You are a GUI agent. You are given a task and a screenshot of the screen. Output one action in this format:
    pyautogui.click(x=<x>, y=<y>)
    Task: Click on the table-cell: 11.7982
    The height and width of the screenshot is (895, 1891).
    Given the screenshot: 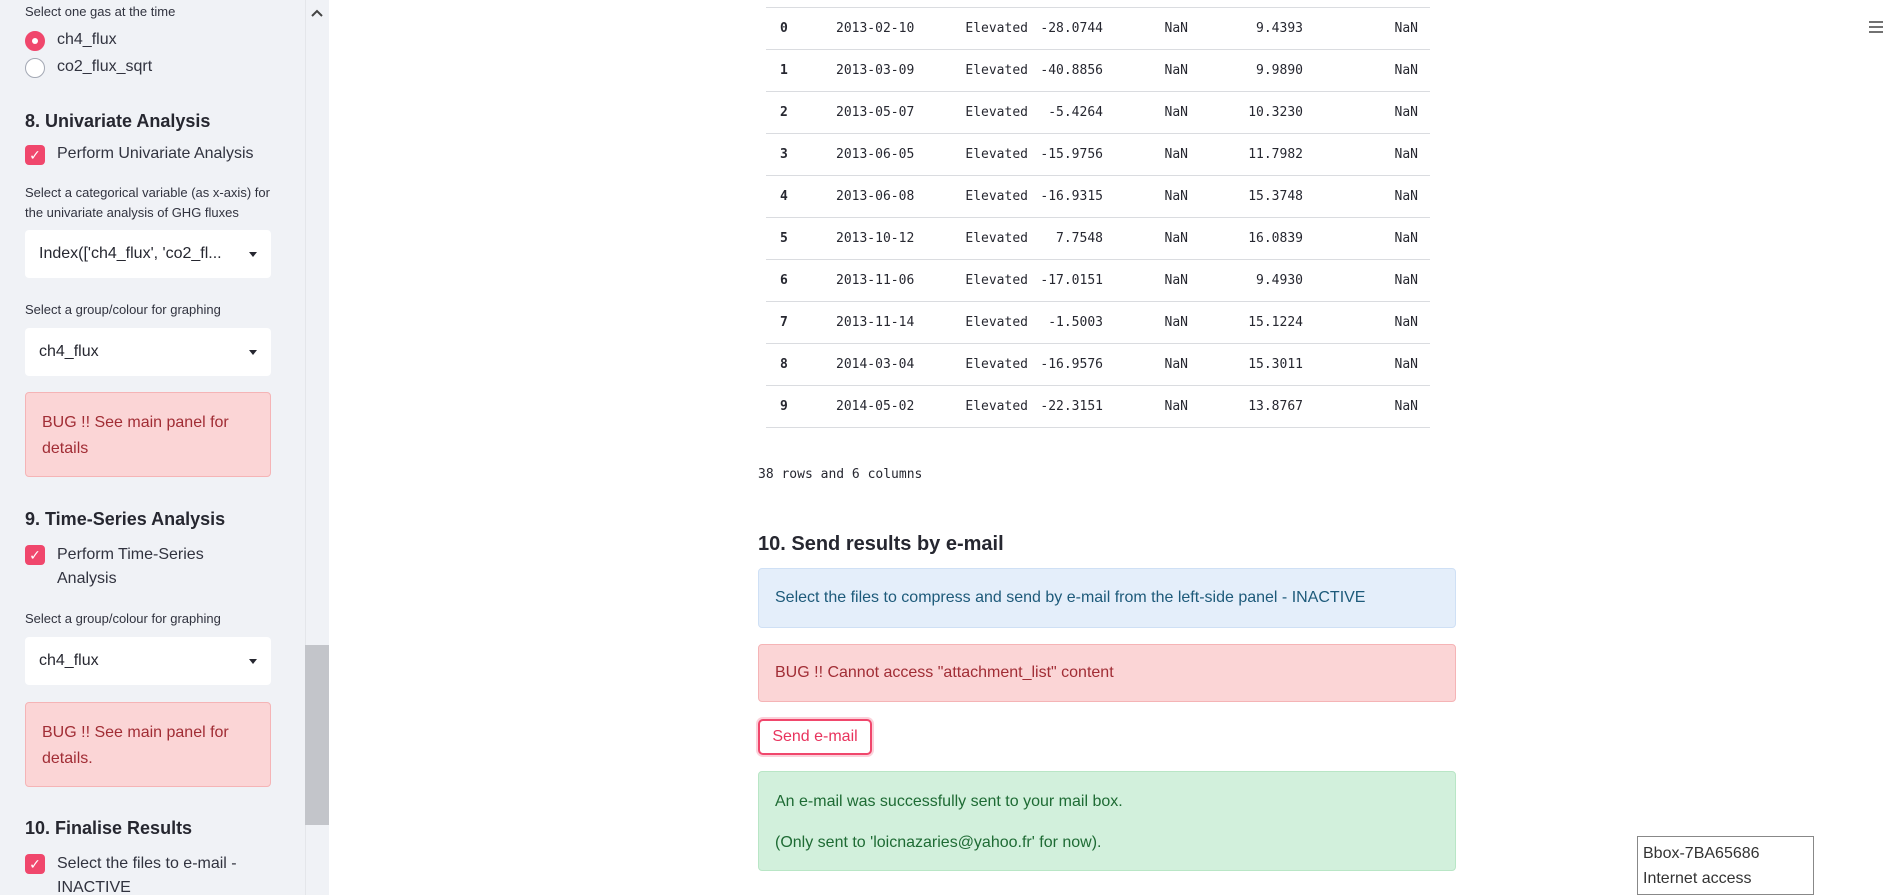 What is the action you would take?
    pyautogui.click(x=1257, y=154)
    